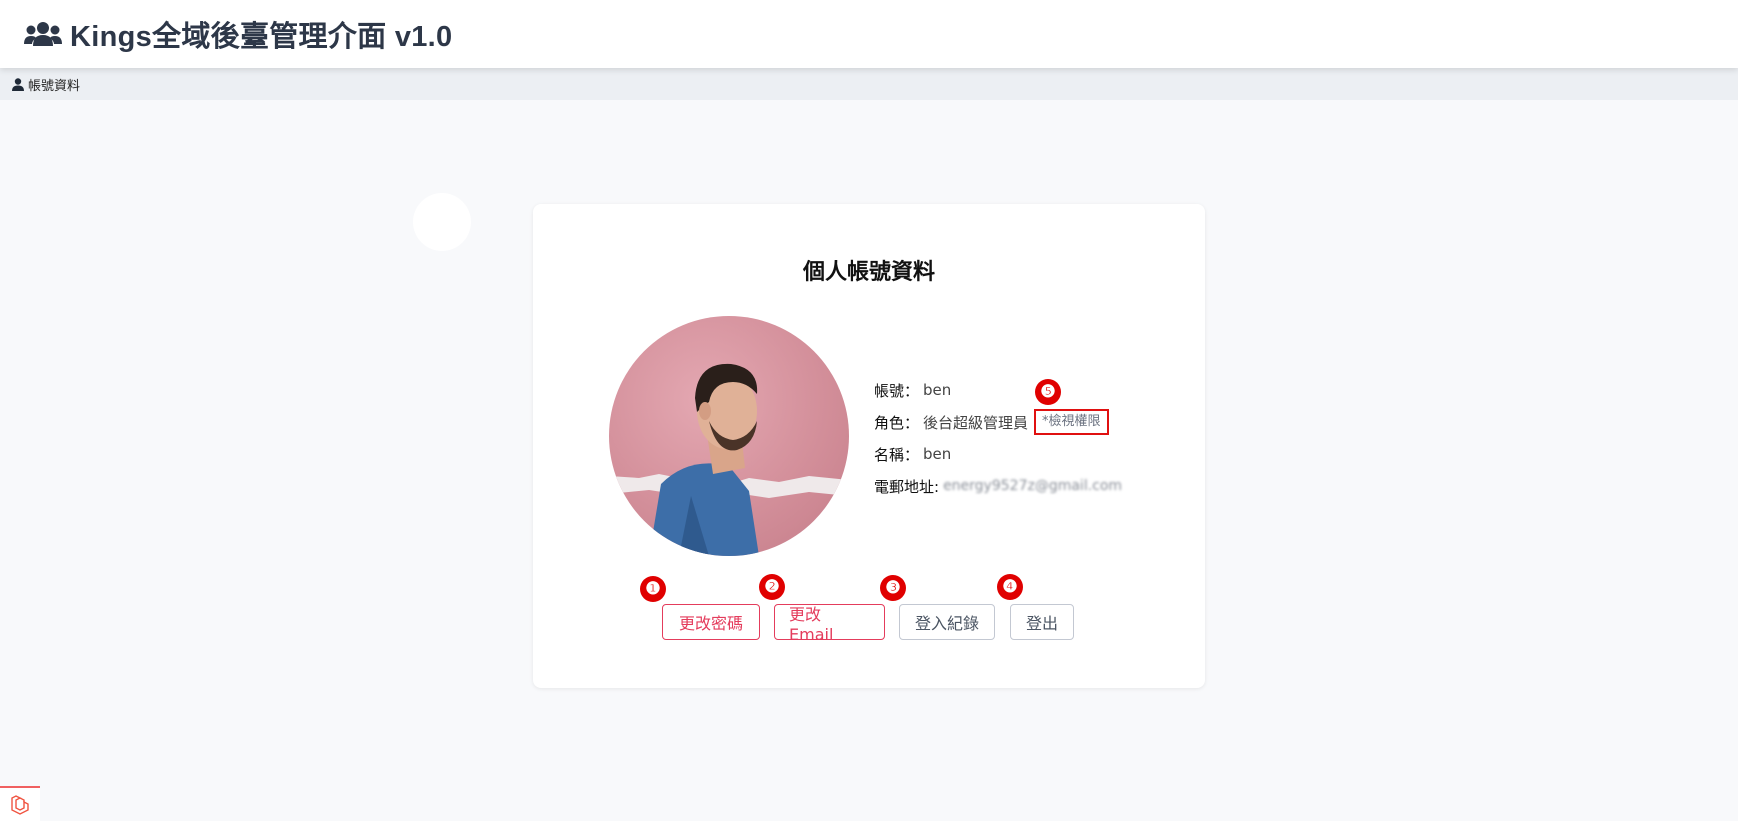 The width and height of the screenshot is (1738, 821). Describe the element at coordinates (893, 588) in the screenshot. I see `marker-3: ❸` at that location.